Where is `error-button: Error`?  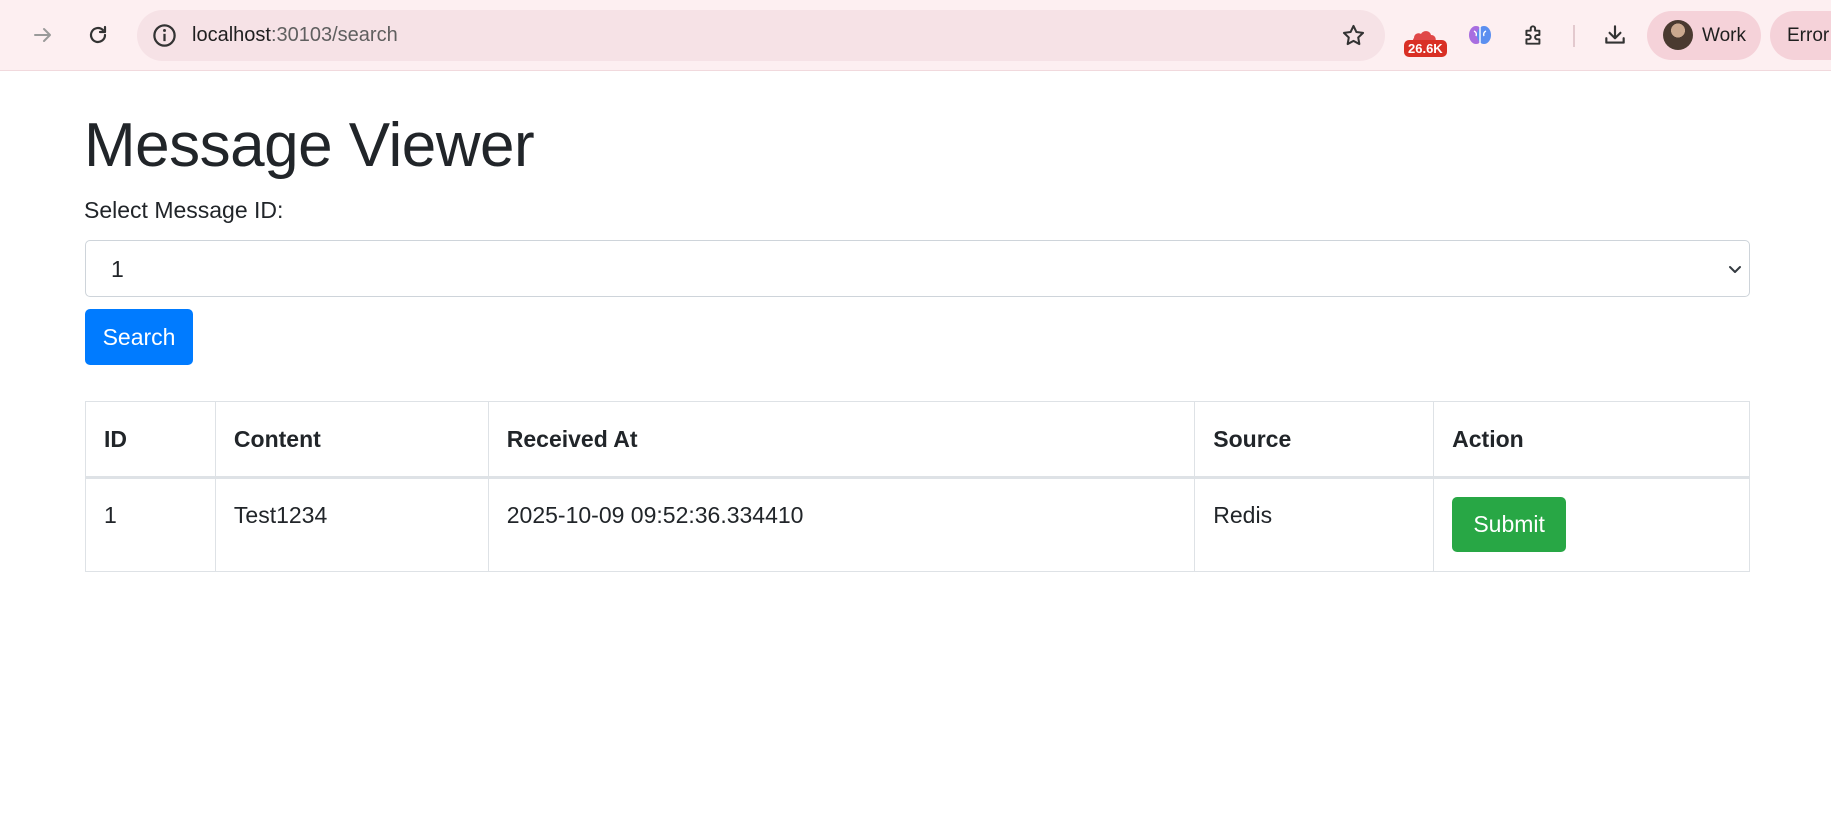 error-button: Error is located at coordinates (1800, 35).